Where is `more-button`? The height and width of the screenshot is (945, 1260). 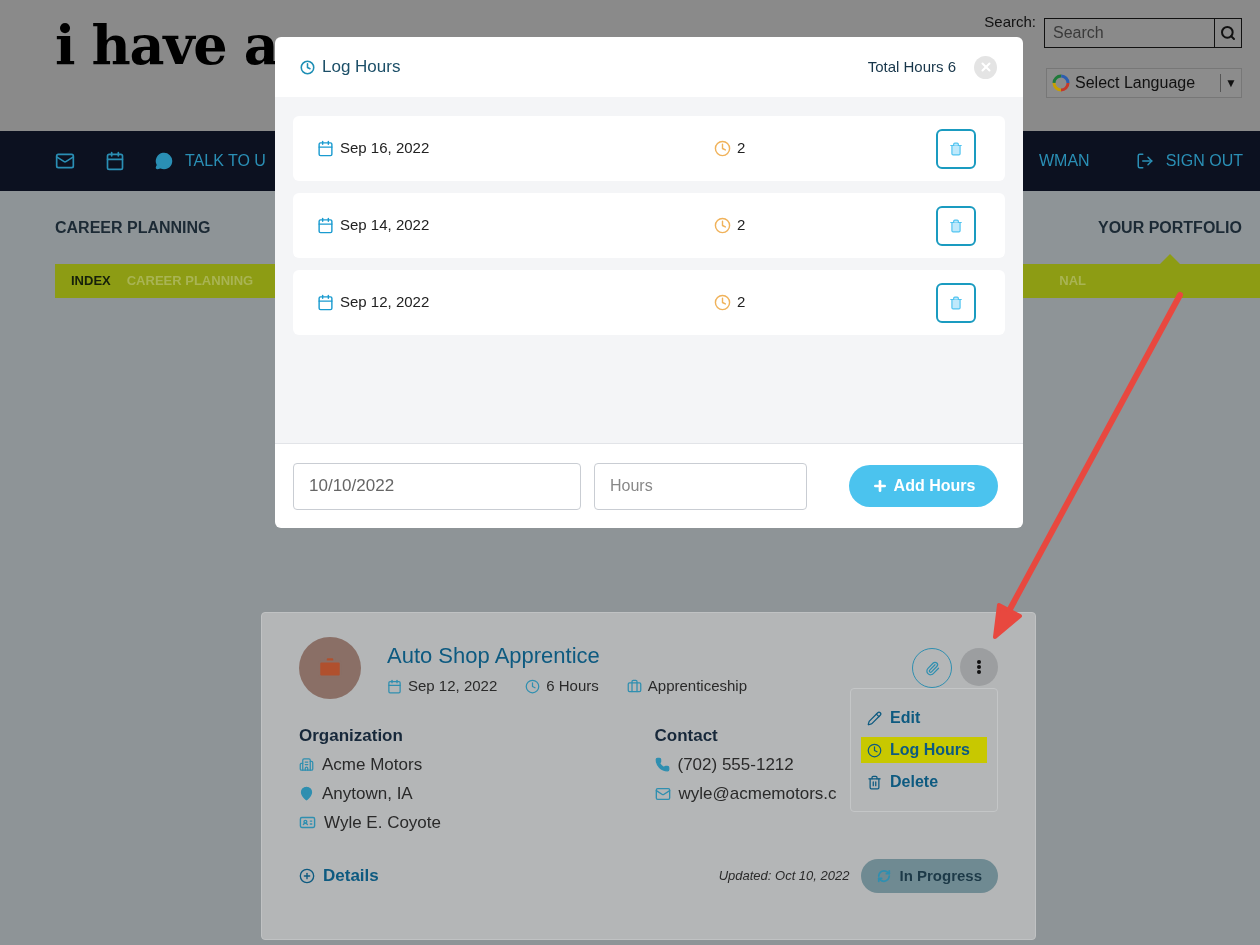
more-button is located at coordinates (979, 667).